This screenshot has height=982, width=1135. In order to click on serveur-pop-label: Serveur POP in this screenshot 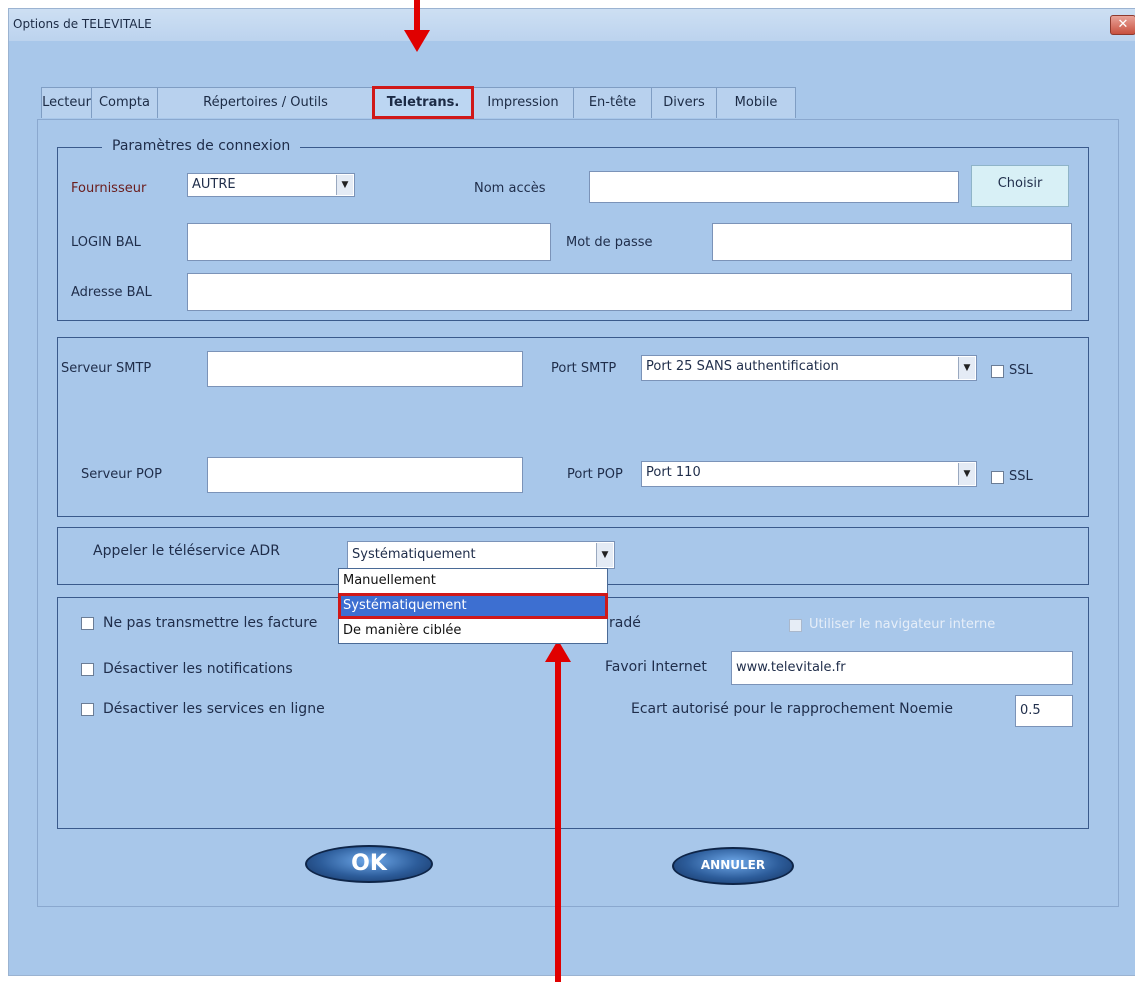, I will do `click(121, 474)`.